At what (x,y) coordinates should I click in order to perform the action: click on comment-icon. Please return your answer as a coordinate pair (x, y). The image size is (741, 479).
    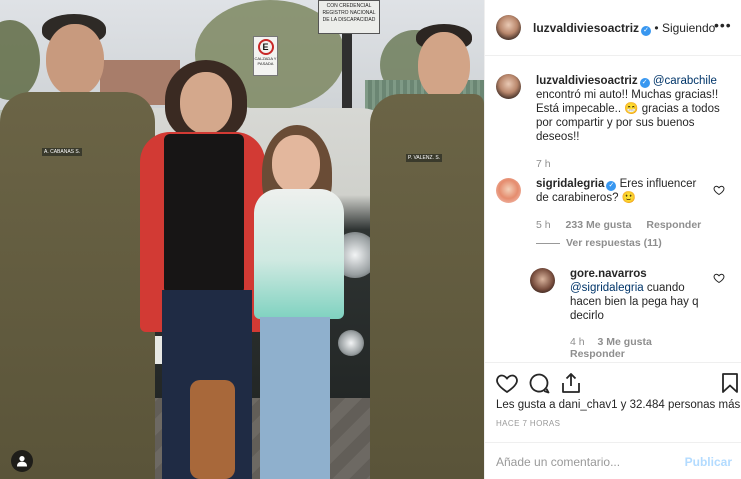
    Looking at the image, I should click on (539, 383).